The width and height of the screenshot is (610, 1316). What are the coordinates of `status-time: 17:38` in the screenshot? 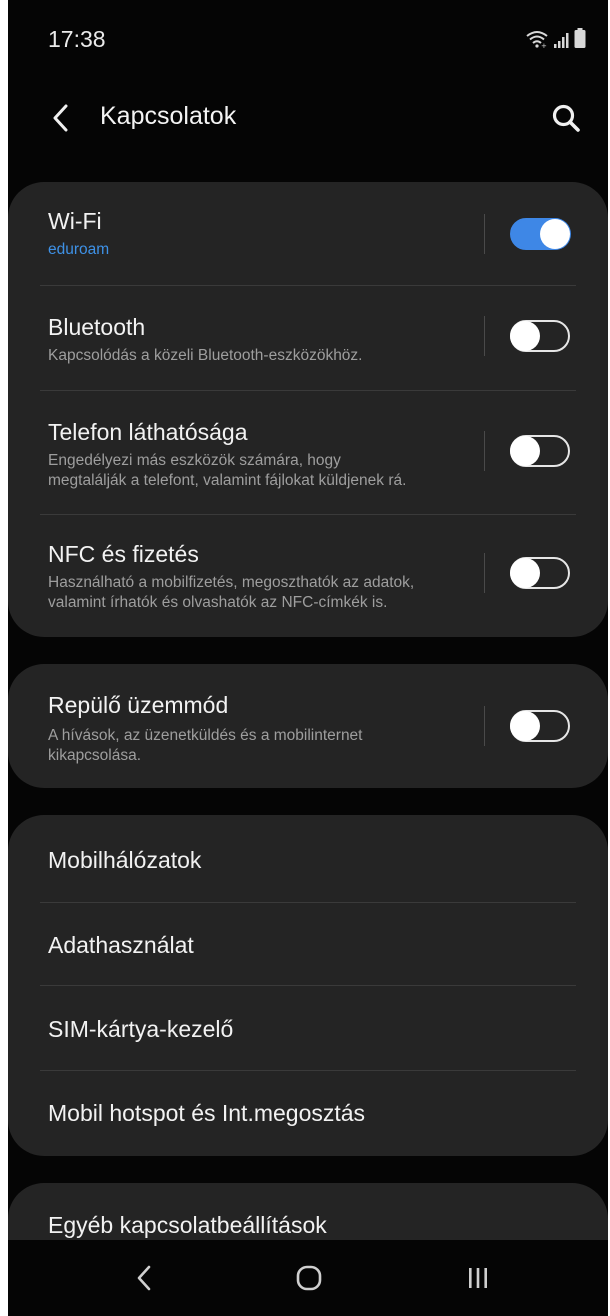 It's located at (77, 39).